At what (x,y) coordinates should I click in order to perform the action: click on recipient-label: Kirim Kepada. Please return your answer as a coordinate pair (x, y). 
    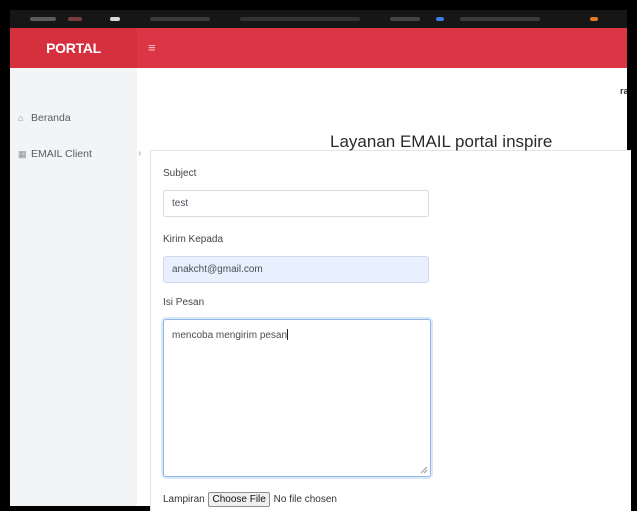
    Looking at the image, I should click on (193, 239).